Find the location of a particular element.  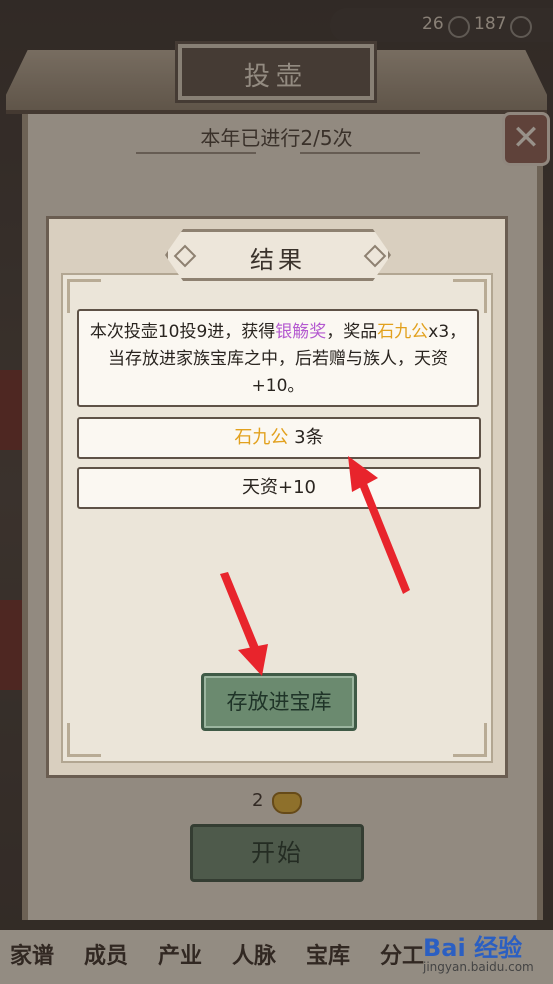

reward-stat: 天资+10 is located at coordinates (279, 487).